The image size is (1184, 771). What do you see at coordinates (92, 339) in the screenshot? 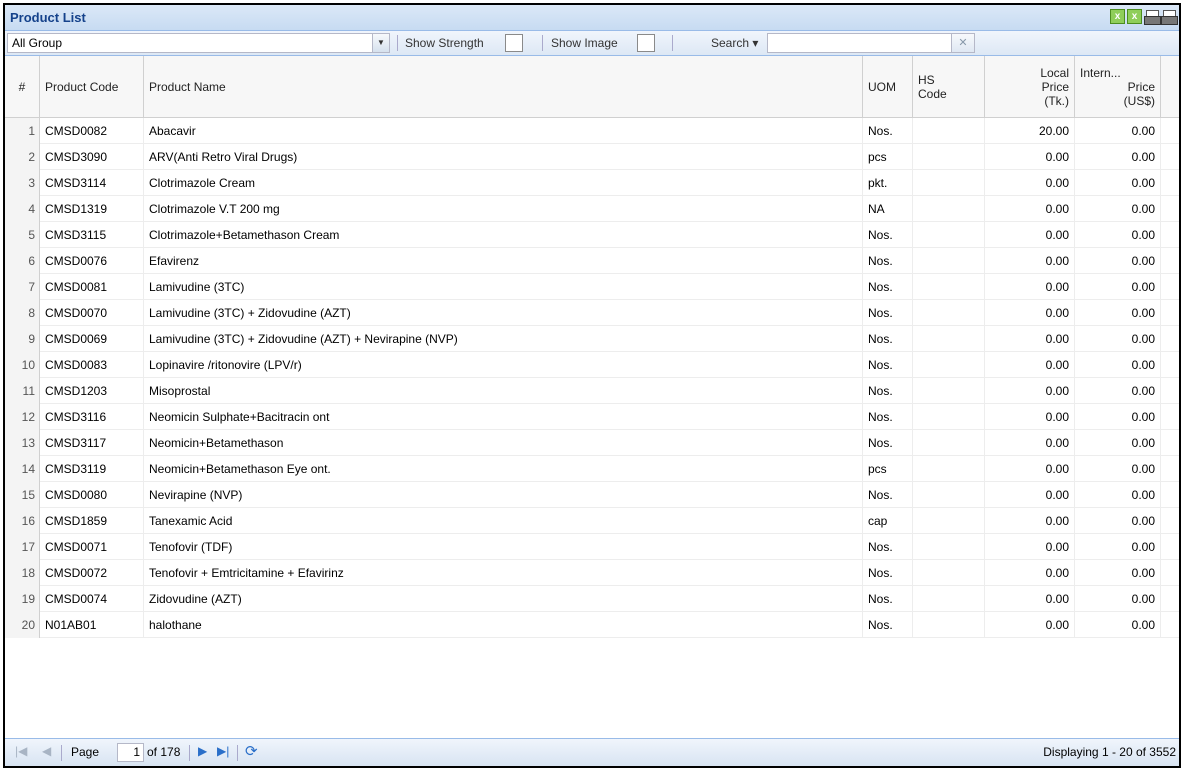
I see `product-code-cell: CMSD0069` at bounding box center [92, 339].